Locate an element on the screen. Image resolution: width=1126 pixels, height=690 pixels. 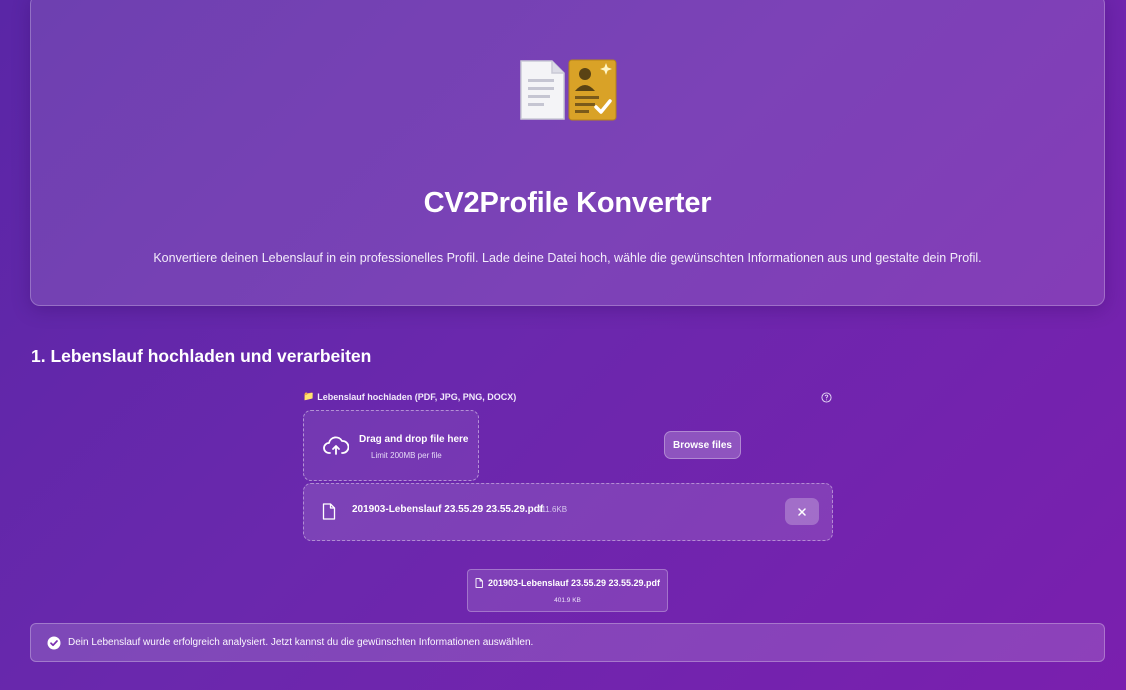
close-icon is located at coordinates (802, 511).